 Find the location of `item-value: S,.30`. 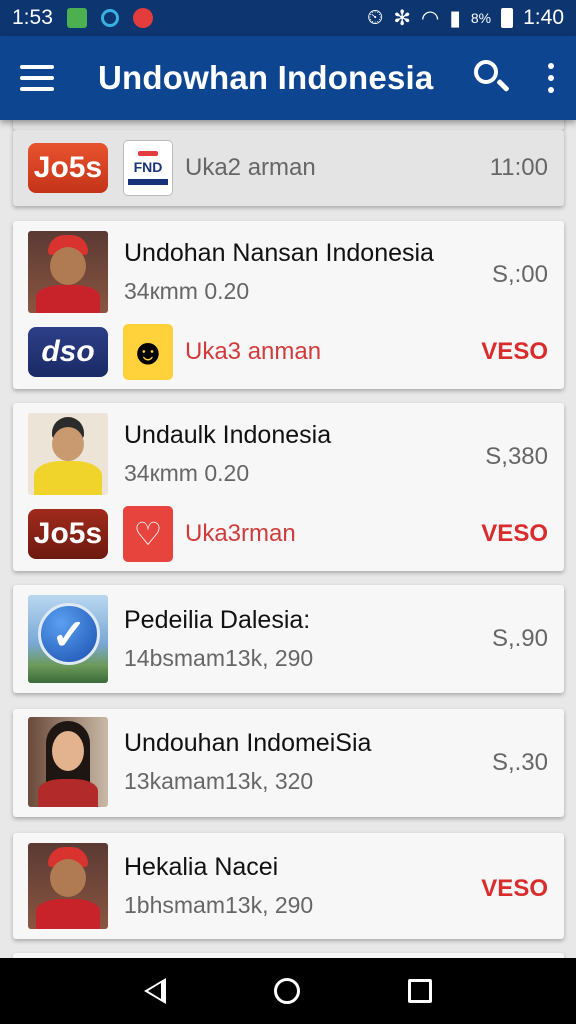

item-value: S,.30 is located at coordinates (519, 762).